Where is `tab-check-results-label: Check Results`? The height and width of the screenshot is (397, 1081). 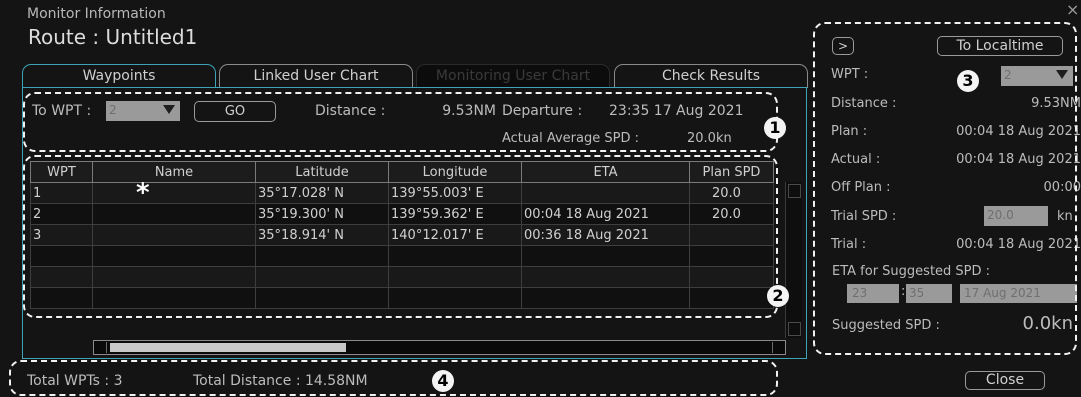 tab-check-results-label: Check Results is located at coordinates (711, 76).